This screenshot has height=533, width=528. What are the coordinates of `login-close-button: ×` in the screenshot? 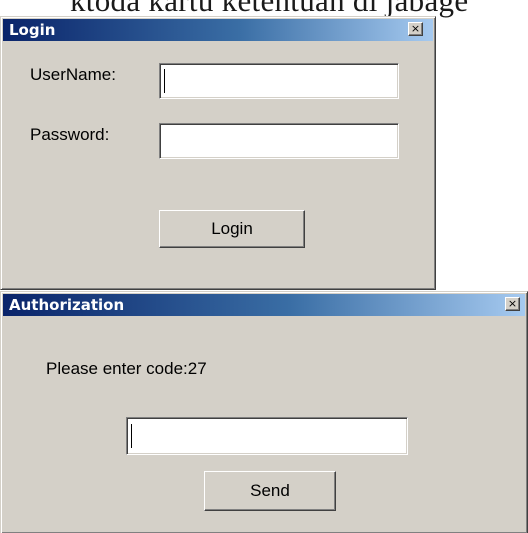 It's located at (415, 29).